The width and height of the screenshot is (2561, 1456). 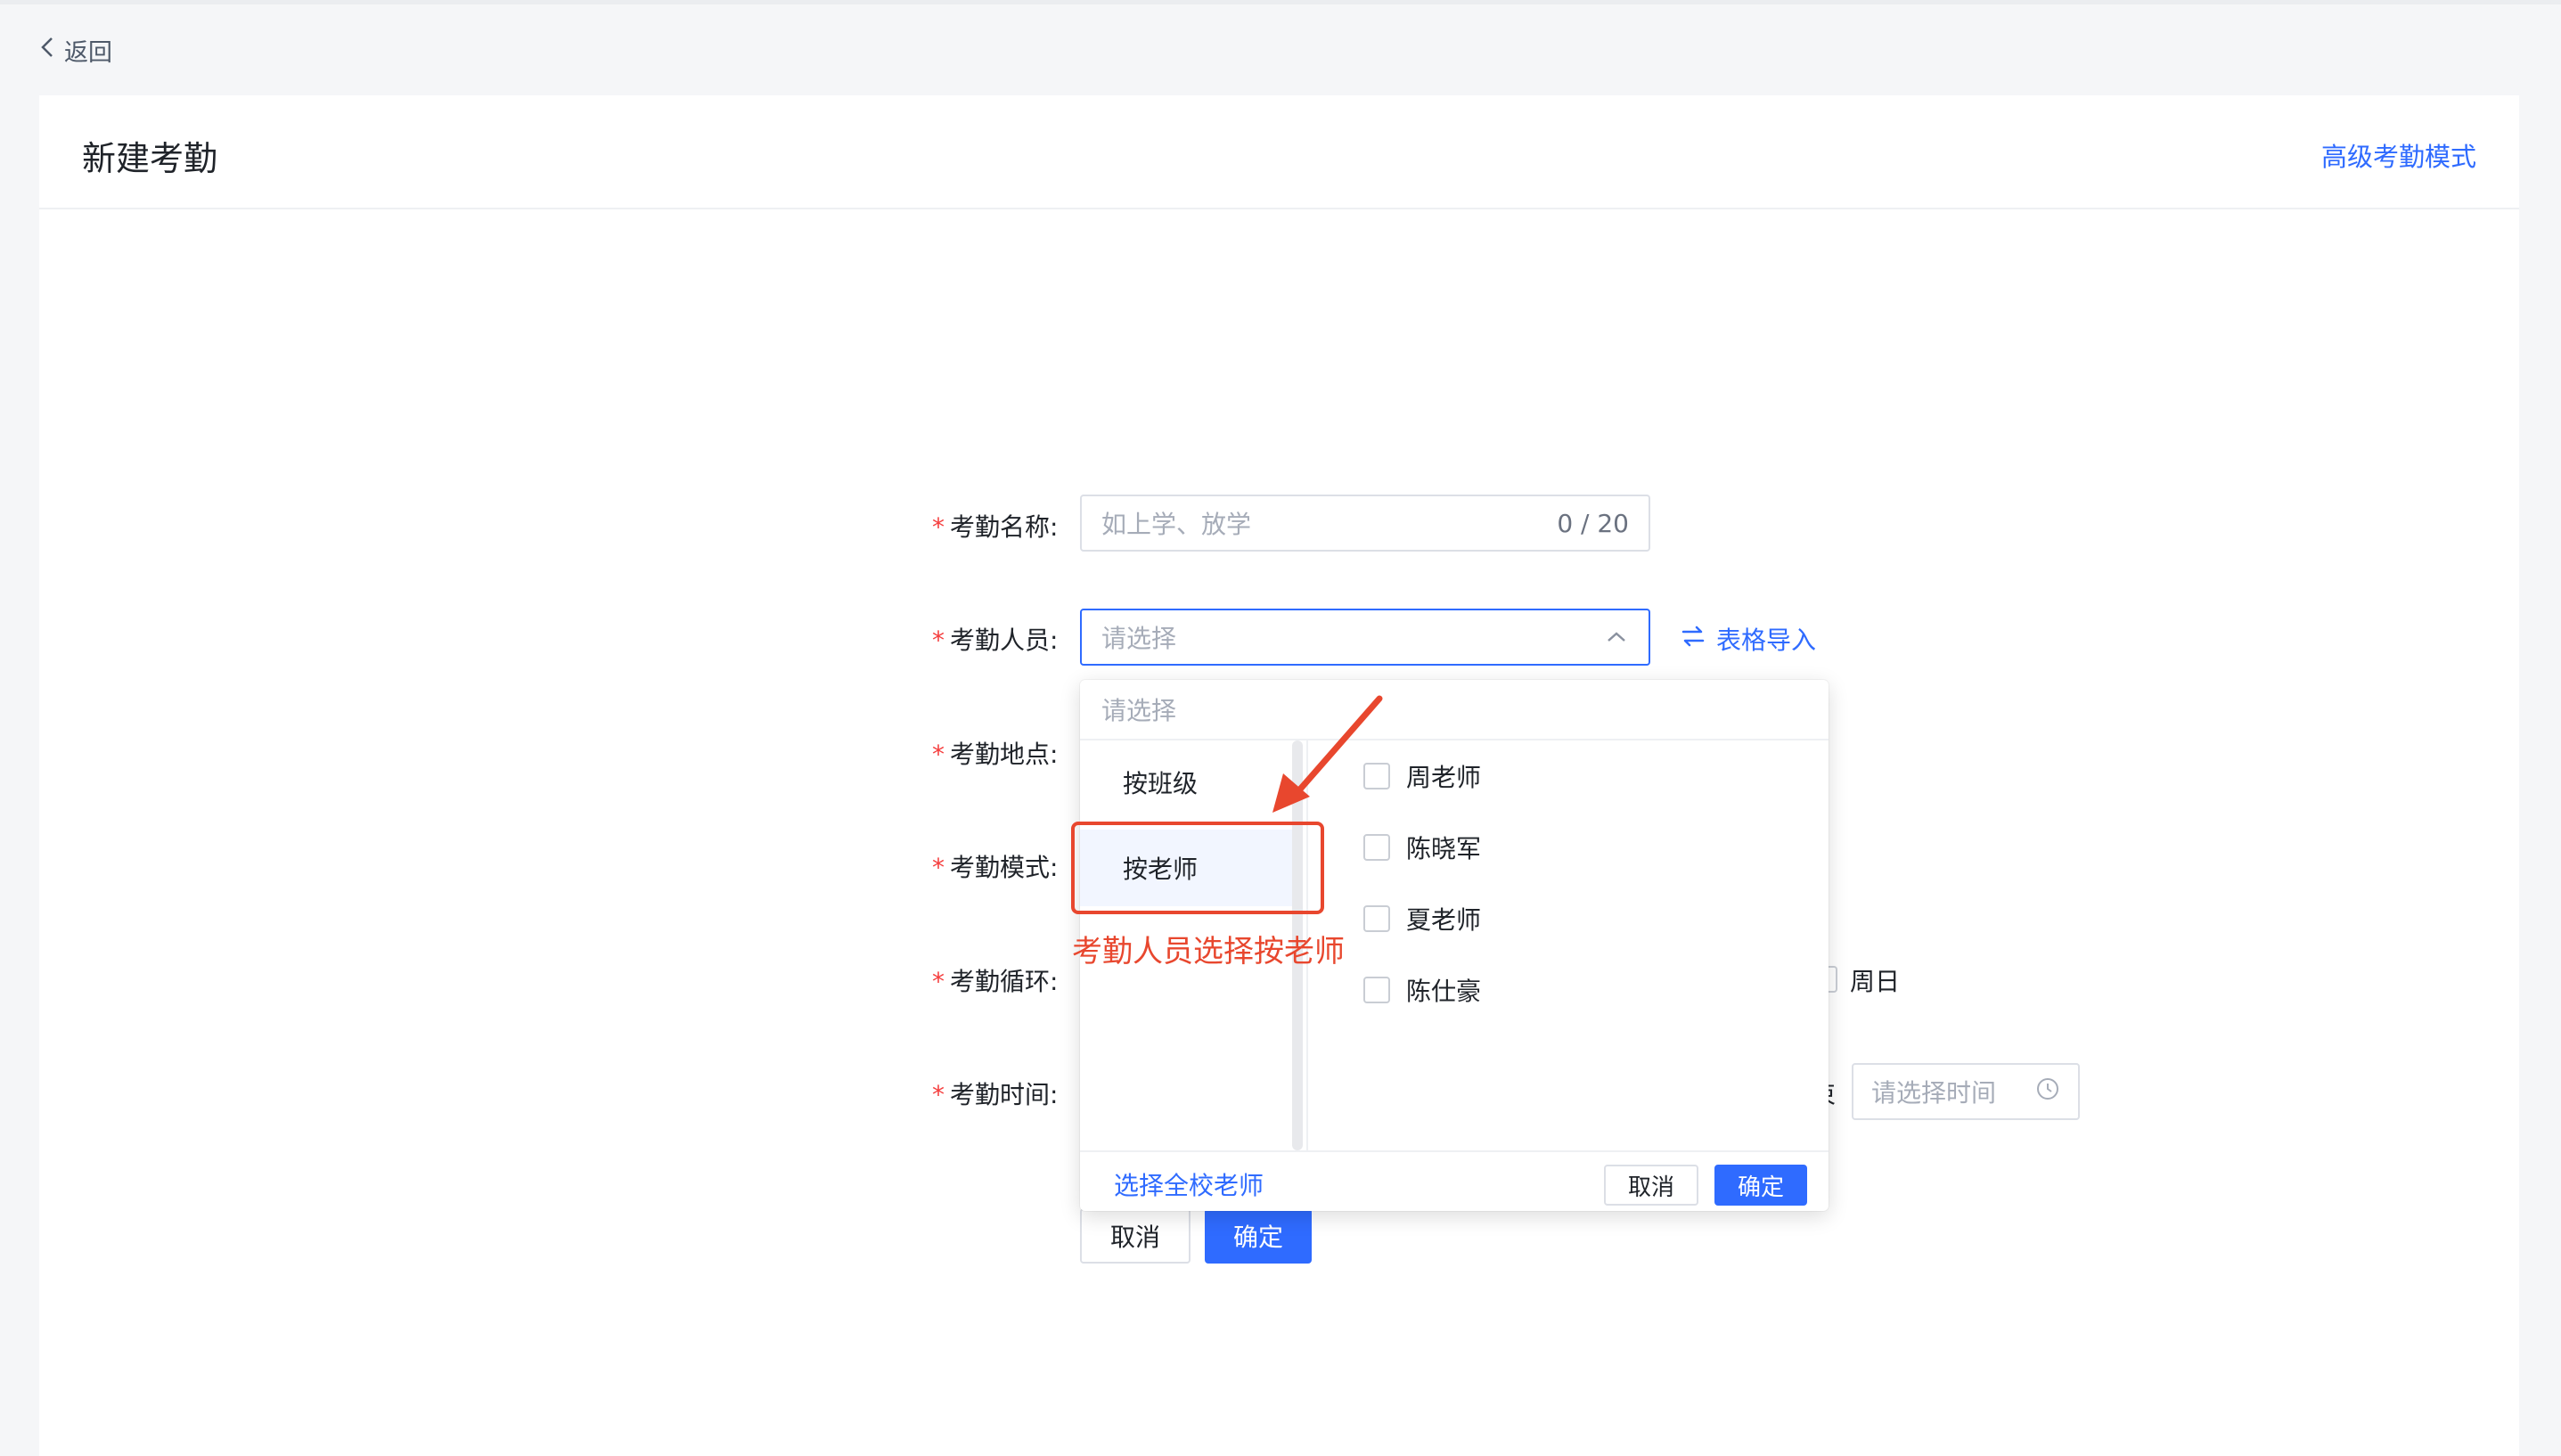 What do you see at coordinates (1748, 639) in the screenshot?
I see `table-import-link: 表格导入` at bounding box center [1748, 639].